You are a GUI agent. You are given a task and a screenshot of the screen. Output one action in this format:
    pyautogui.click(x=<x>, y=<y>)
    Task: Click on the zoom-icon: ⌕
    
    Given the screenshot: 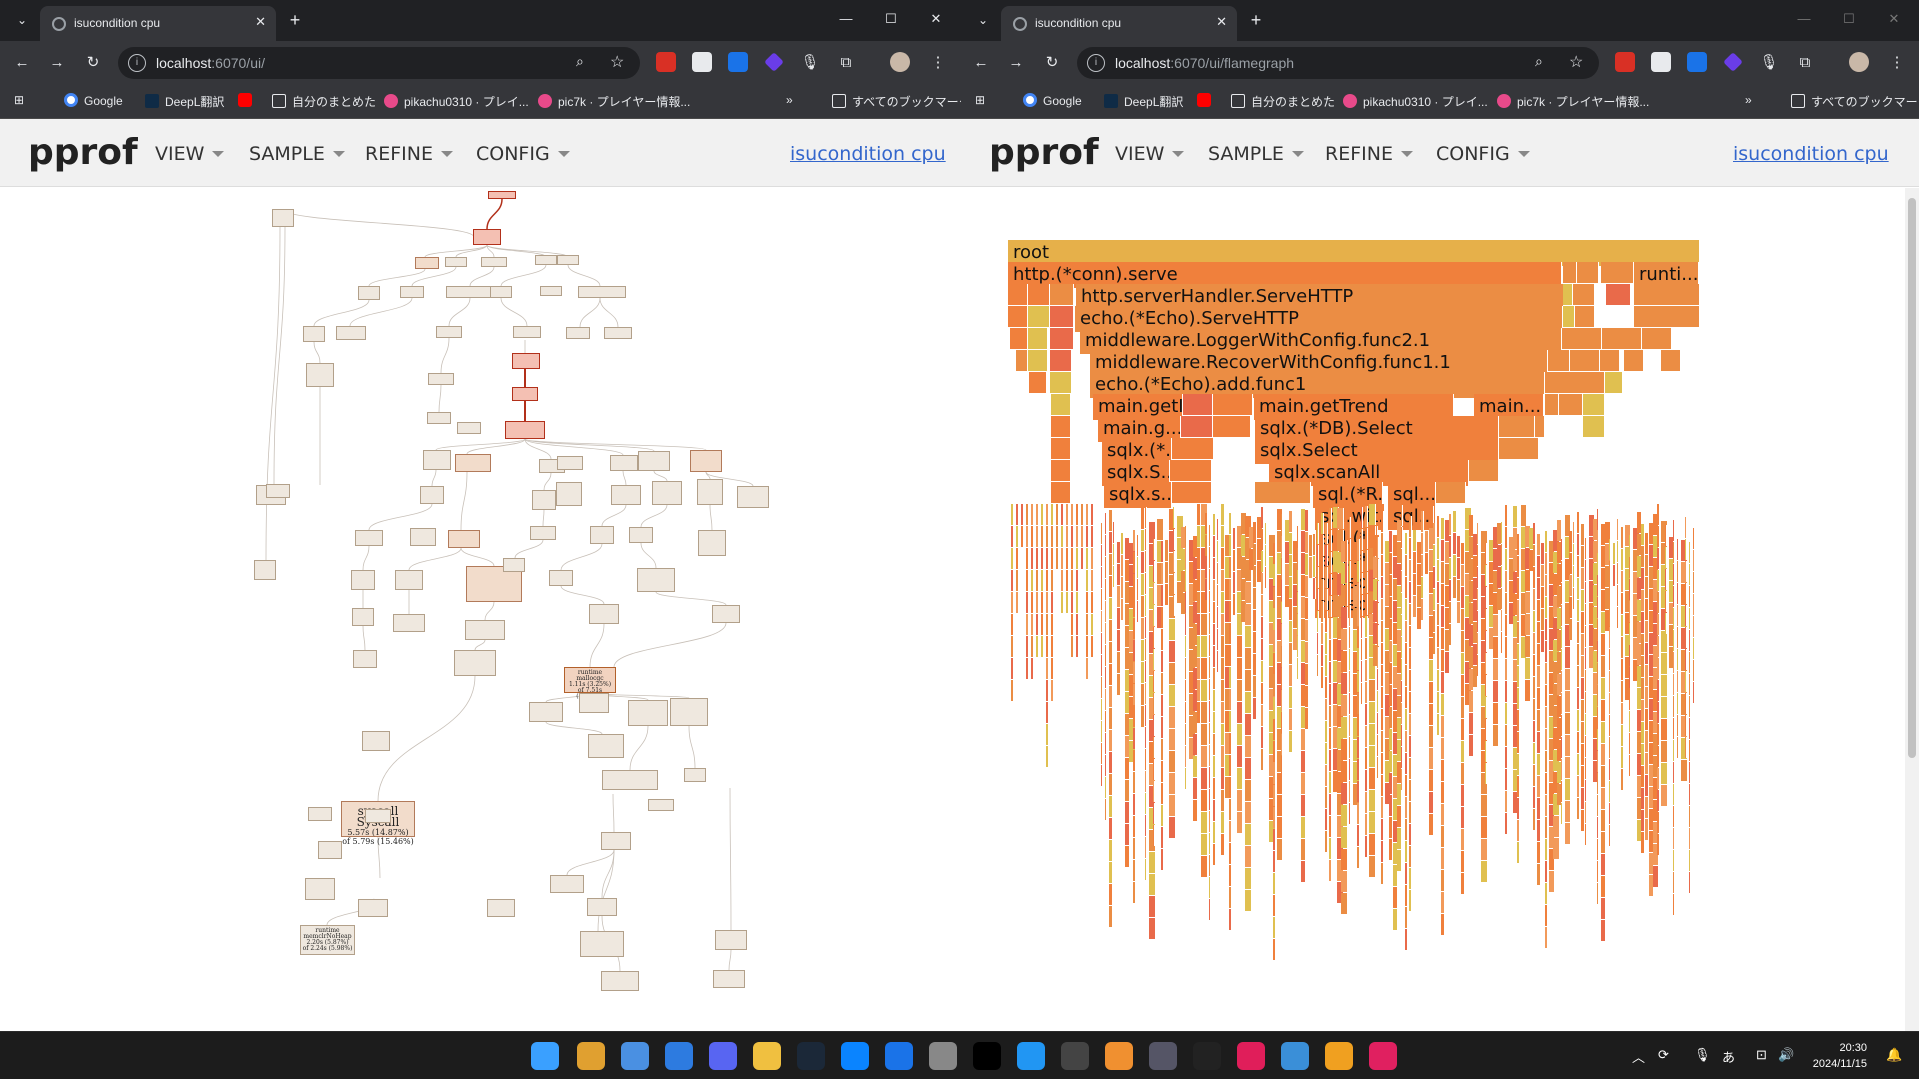 What is the action you would take?
    pyautogui.click(x=580, y=61)
    